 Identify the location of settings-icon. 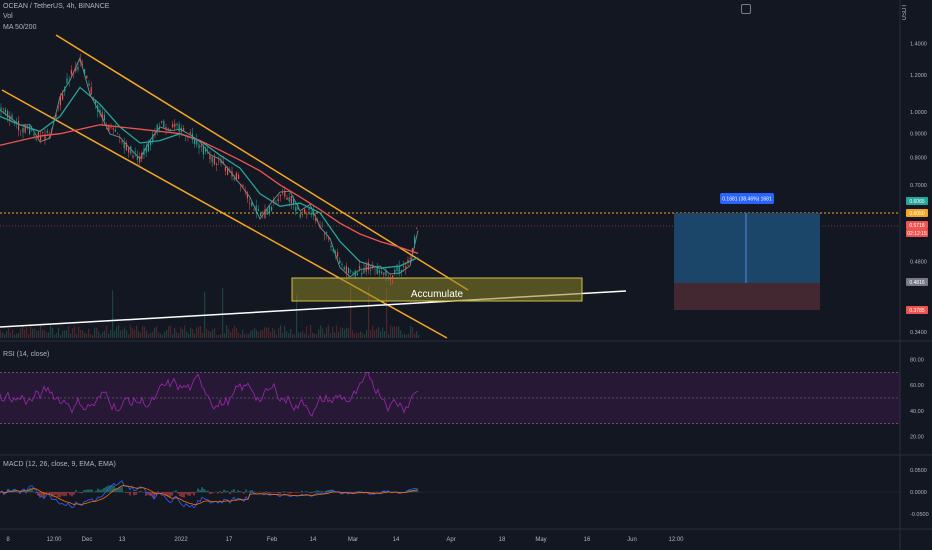
(746, 9).